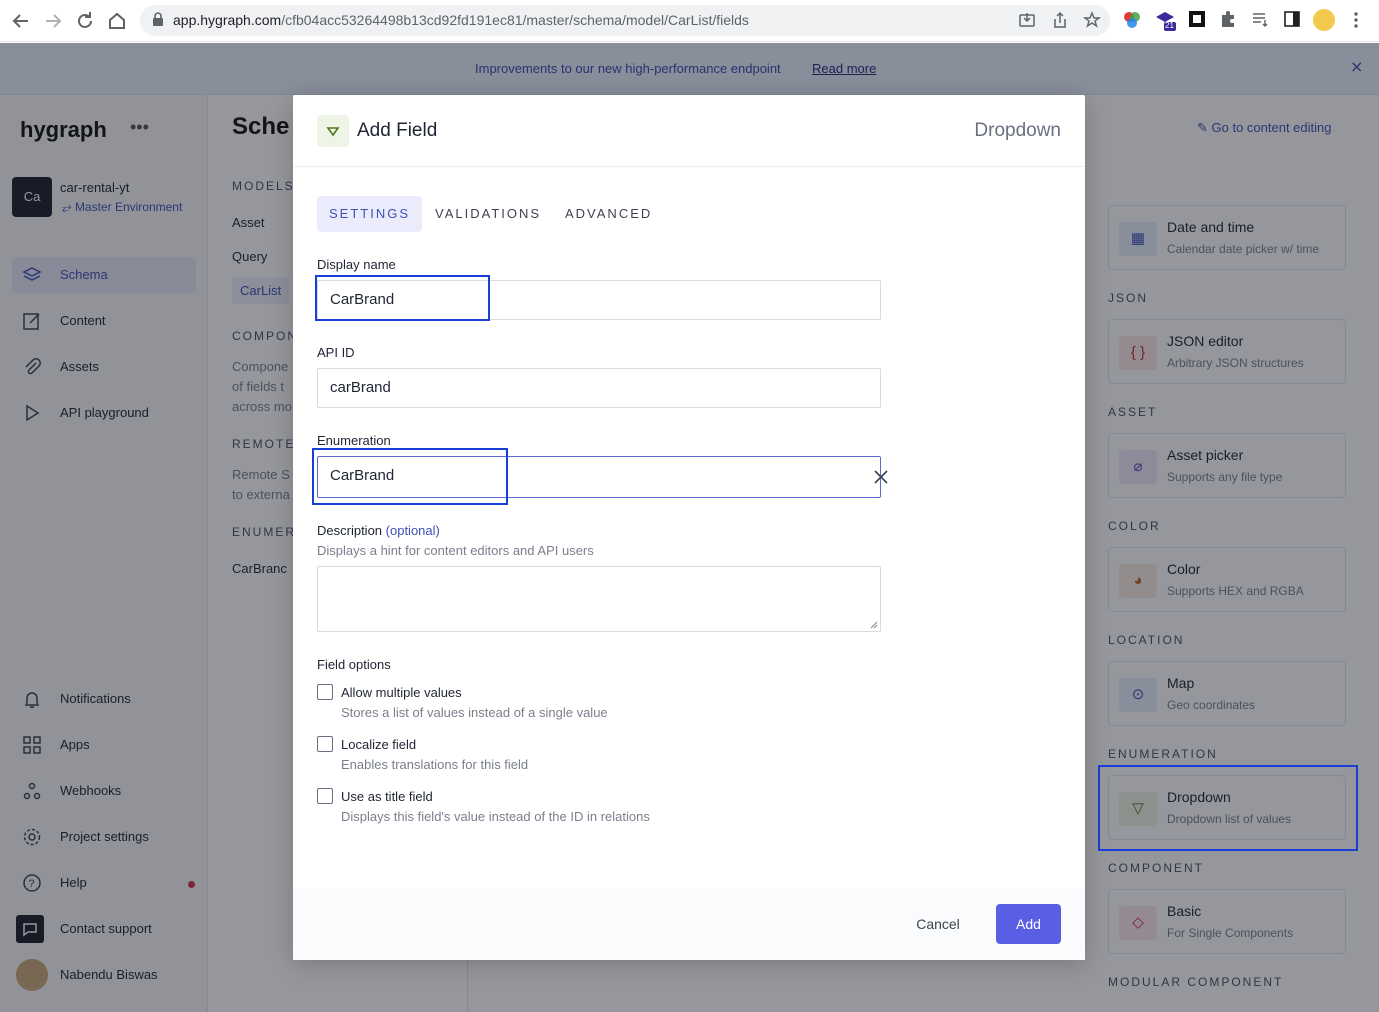 Image resolution: width=1379 pixels, height=1012 pixels. What do you see at coordinates (379, 744) in the screenshot?
I see `checkbox-label: Localize field` at bounding box center [379, 744].